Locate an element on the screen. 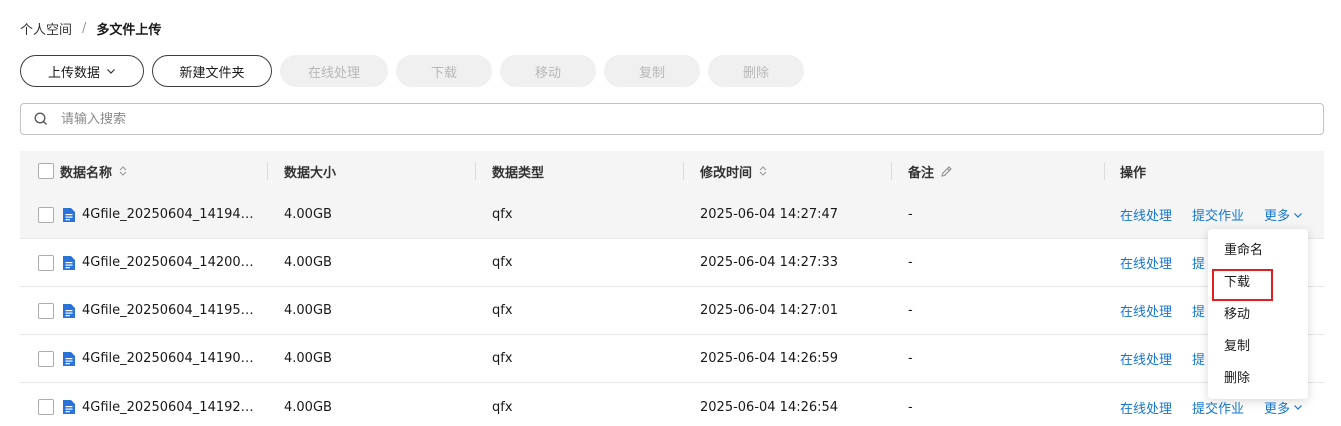 The height and width of the screenshot is (426, 1341). delete-label: 删除 is located at coordinates (755, 73).